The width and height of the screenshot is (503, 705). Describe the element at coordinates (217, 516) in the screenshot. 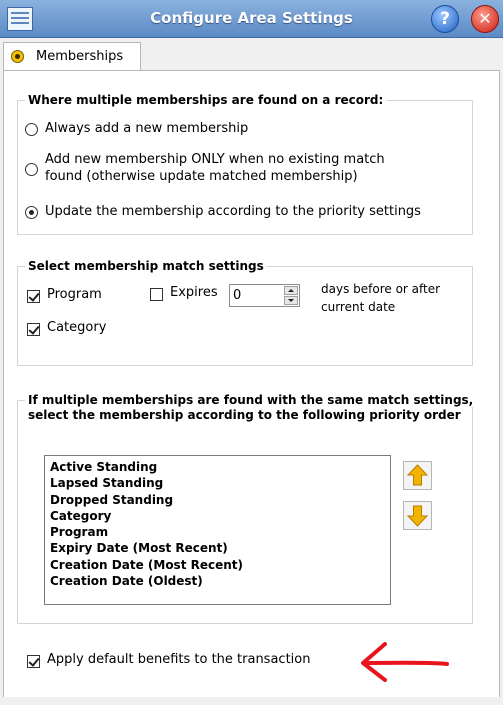

I see `list-item: Category` at that location.